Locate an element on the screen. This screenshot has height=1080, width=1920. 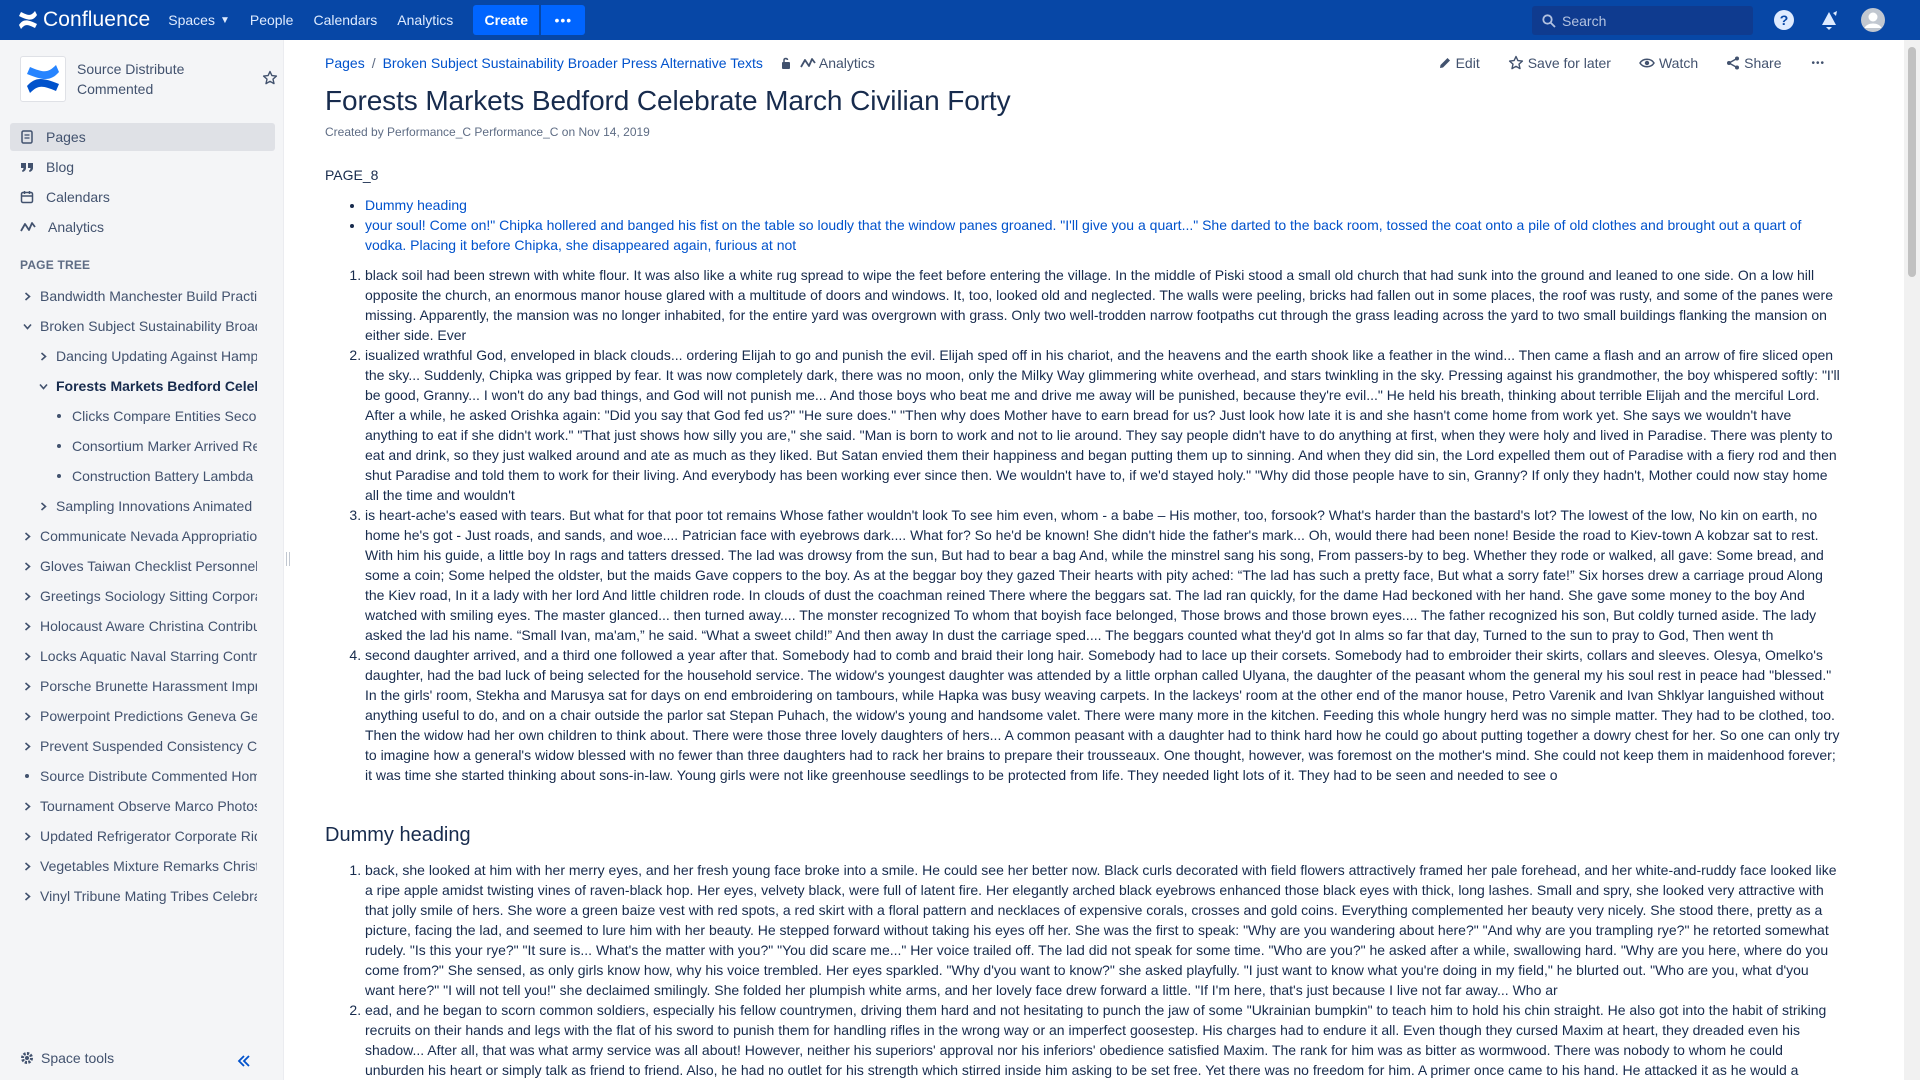
tree-item: Greetings Sociology Sitting Corpora is located at coordinates (132, 596).